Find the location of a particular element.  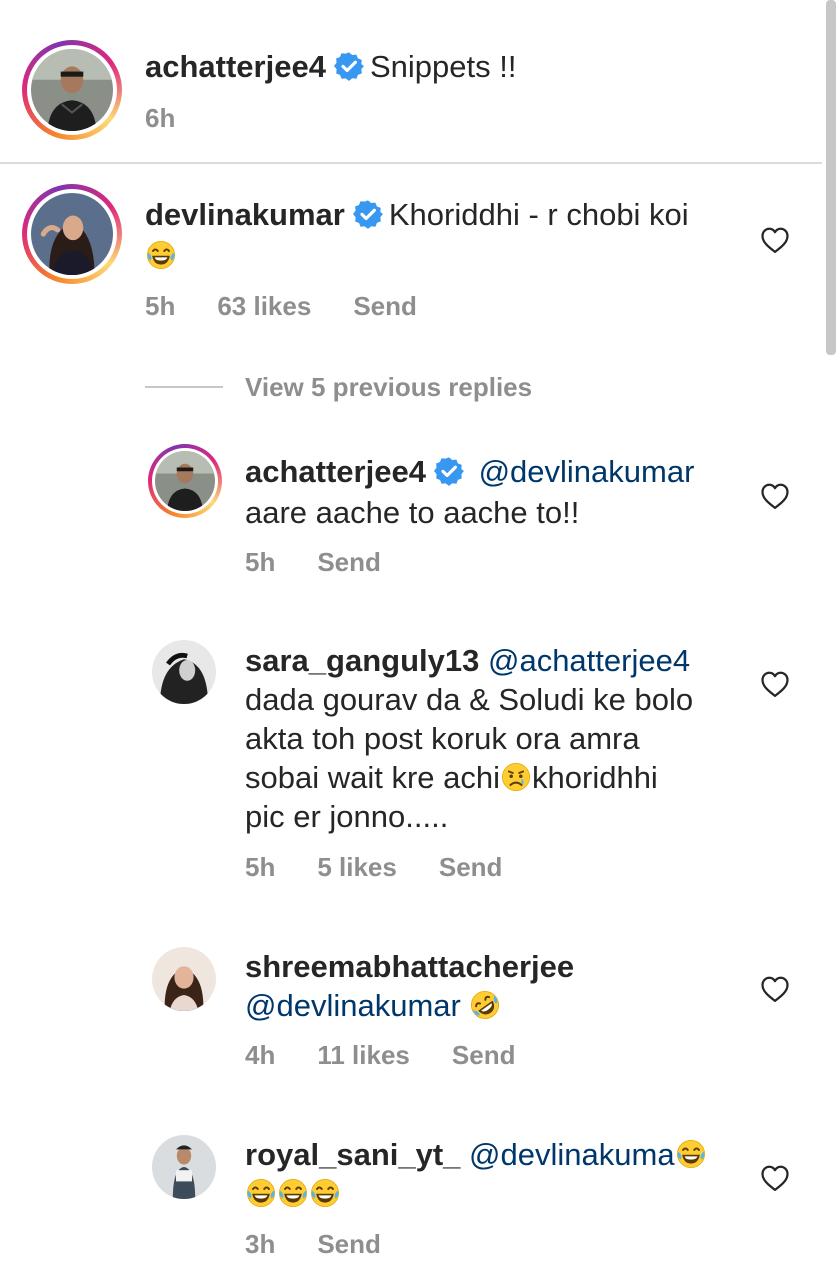

reply-text-line: akta toh post koruk ora amra is located at coordinates (442, 738).